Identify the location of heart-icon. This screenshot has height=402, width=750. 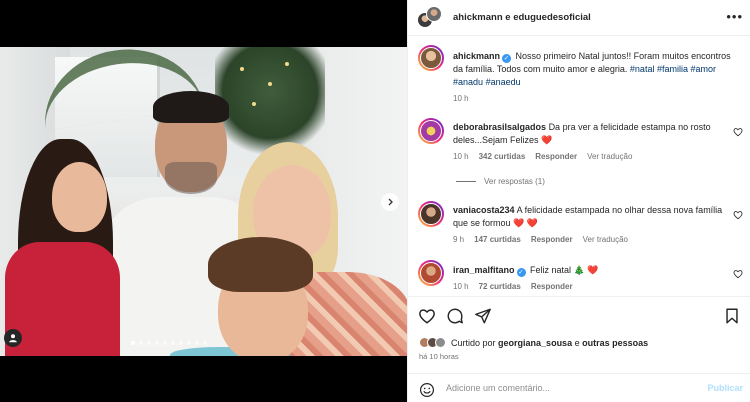
(427, 316).